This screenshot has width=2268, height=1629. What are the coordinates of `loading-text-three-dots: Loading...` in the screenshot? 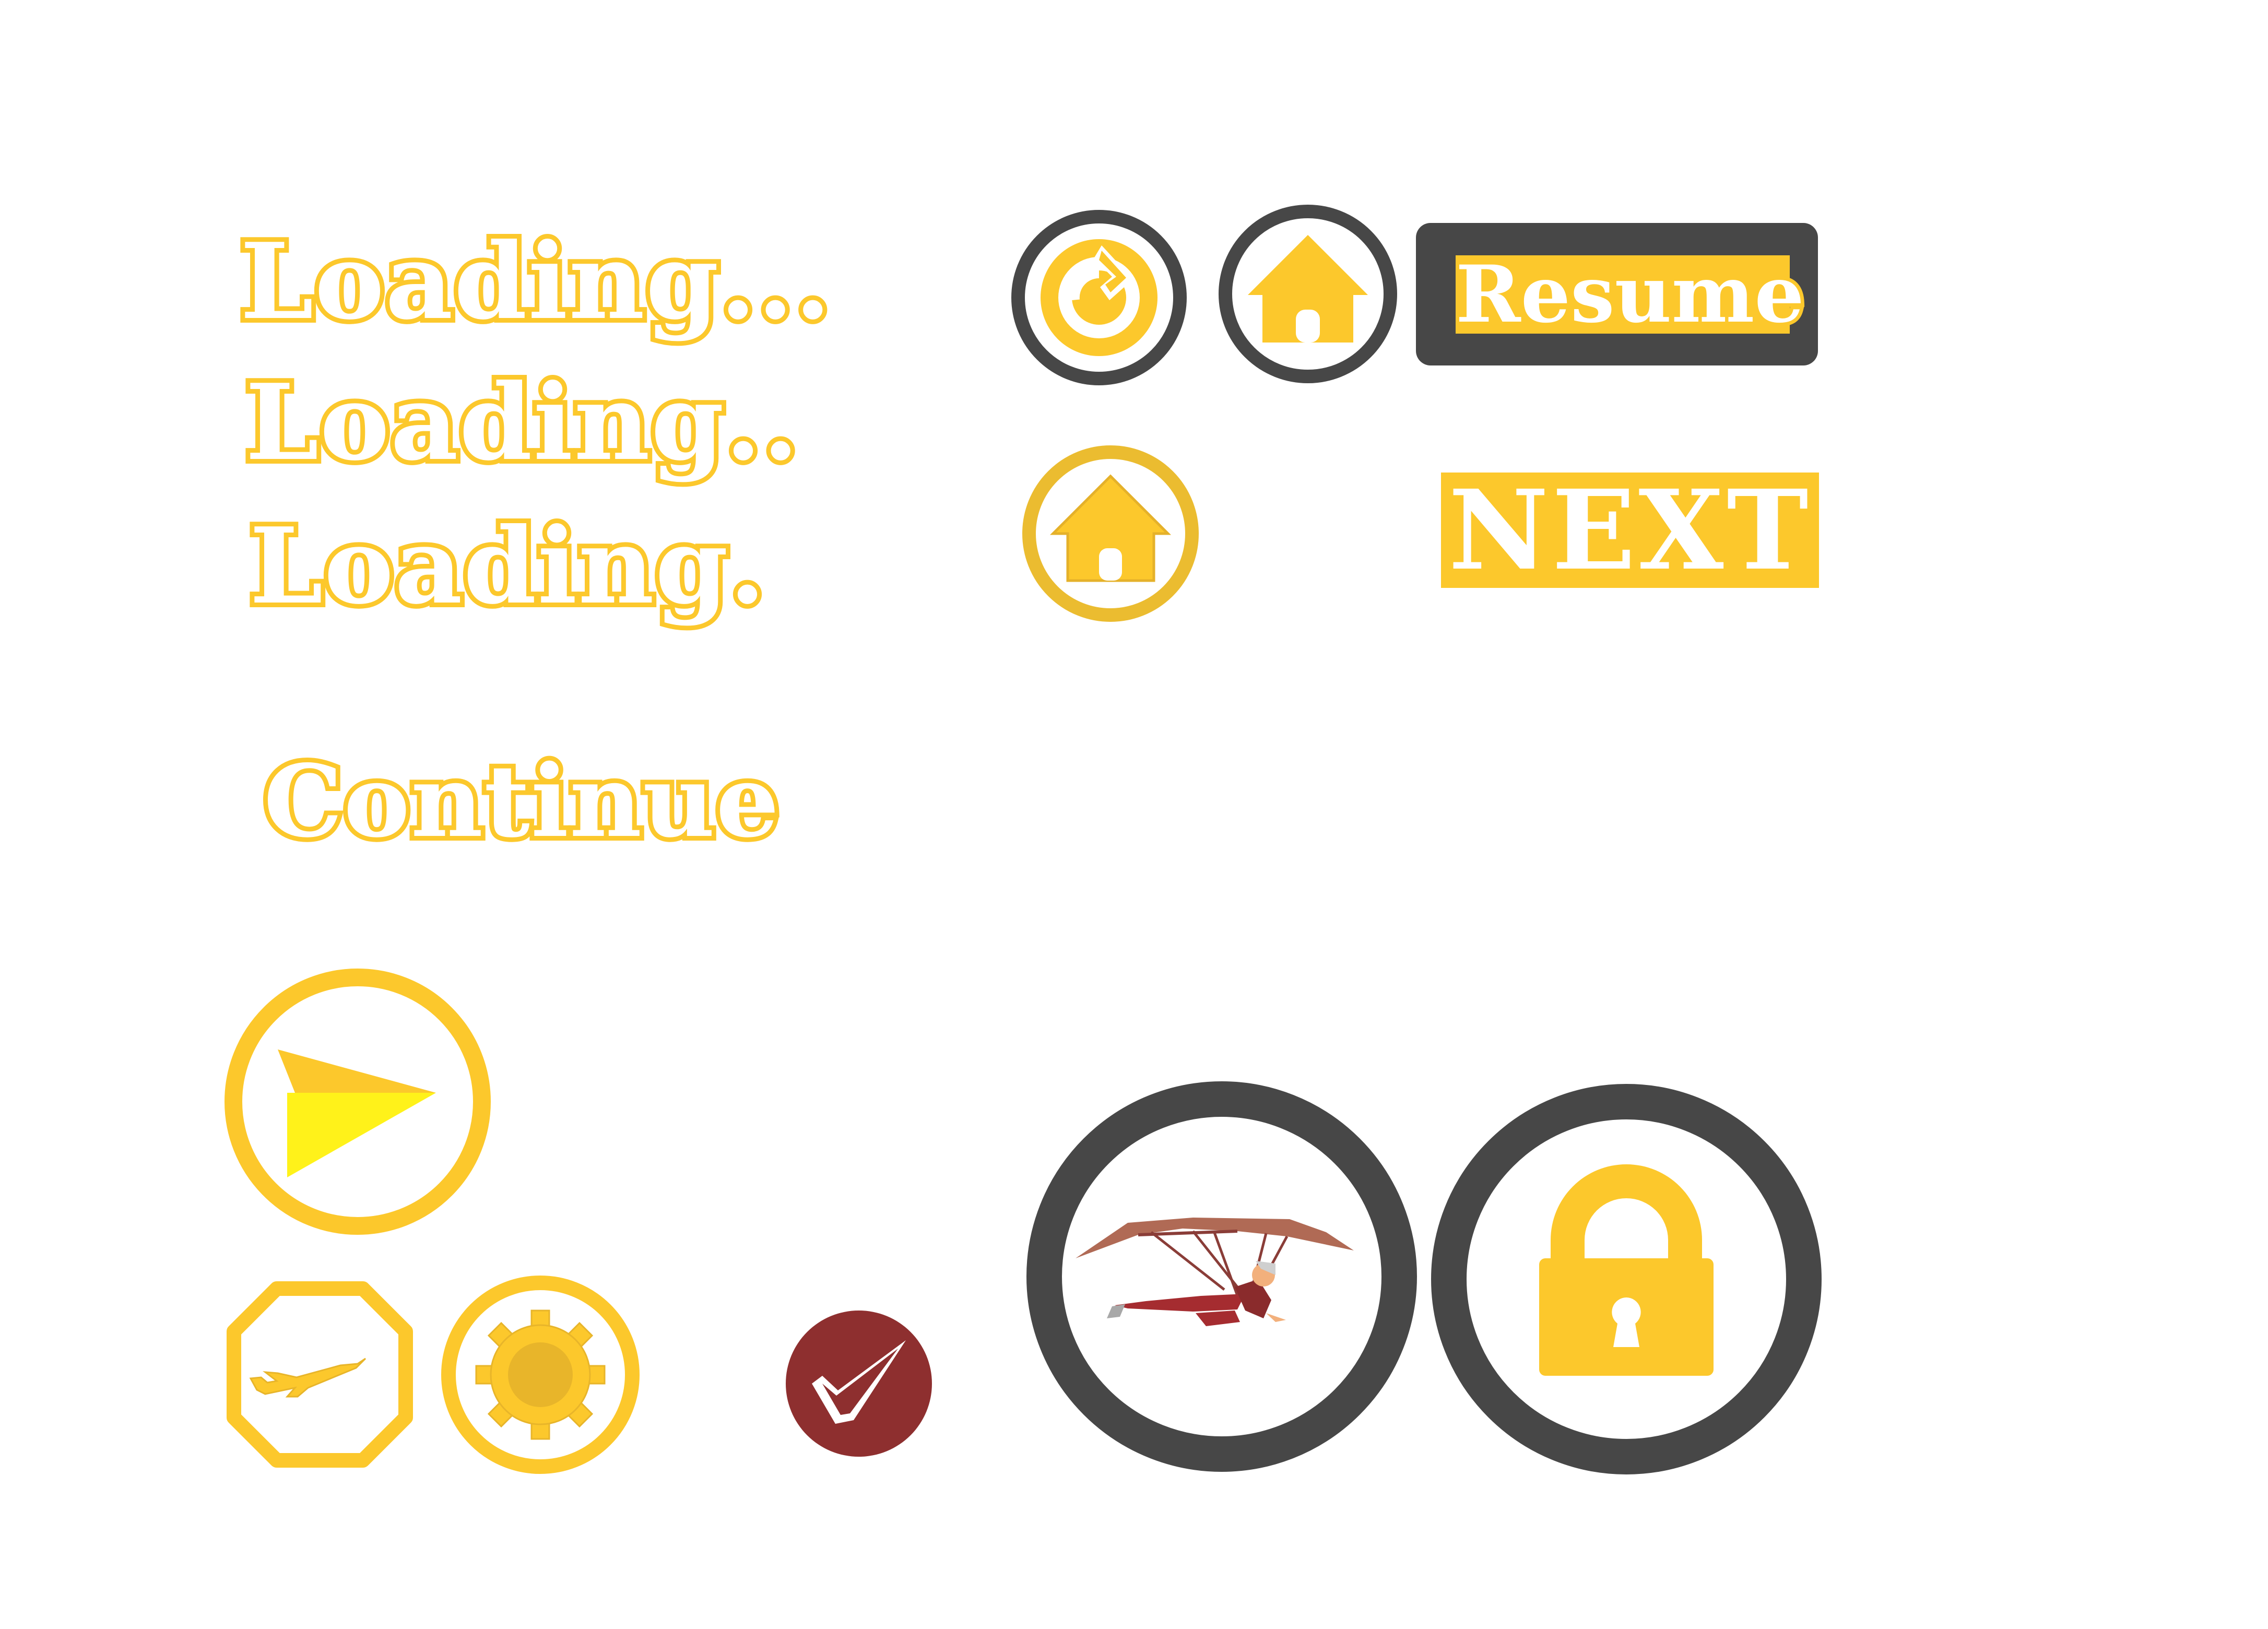 It's located at (536, 281).